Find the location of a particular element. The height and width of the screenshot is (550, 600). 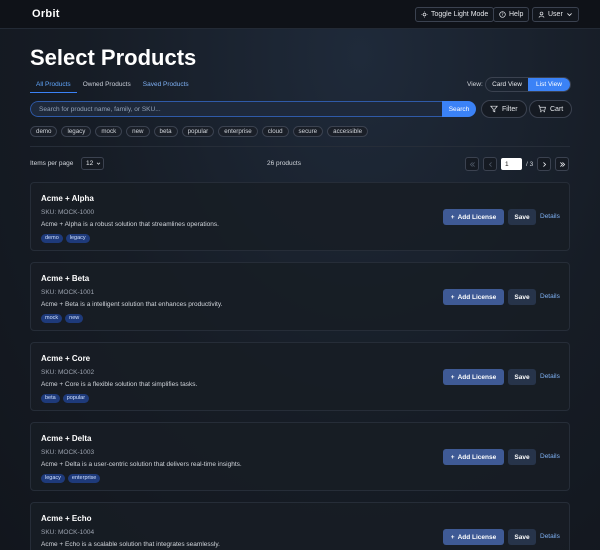

user-menu-button: User is located at coordinates (555, 14).